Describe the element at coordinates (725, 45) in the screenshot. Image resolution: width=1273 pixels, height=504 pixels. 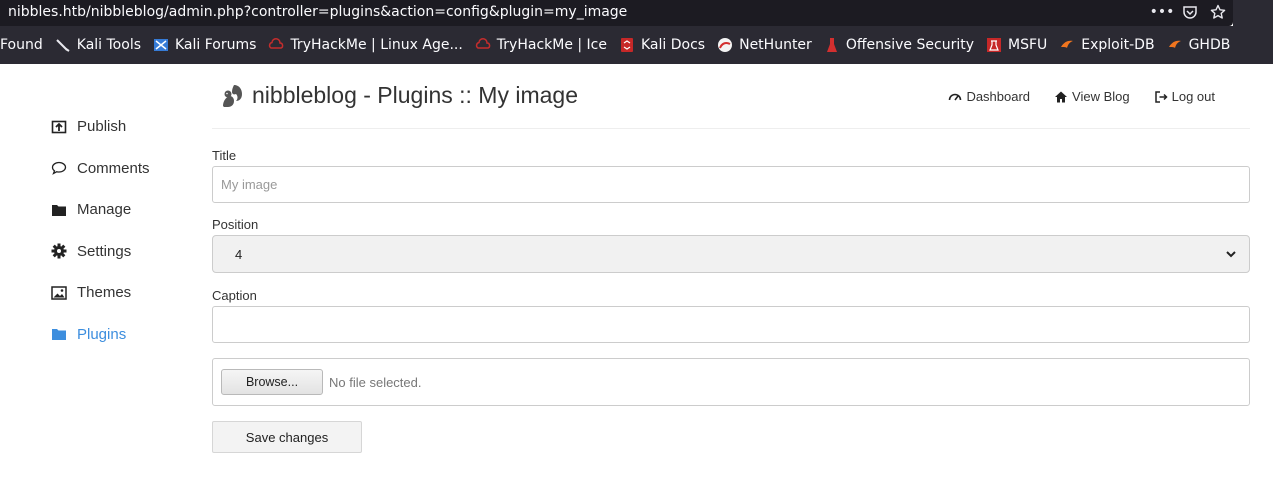
I see `nethunter-icon` at that location.